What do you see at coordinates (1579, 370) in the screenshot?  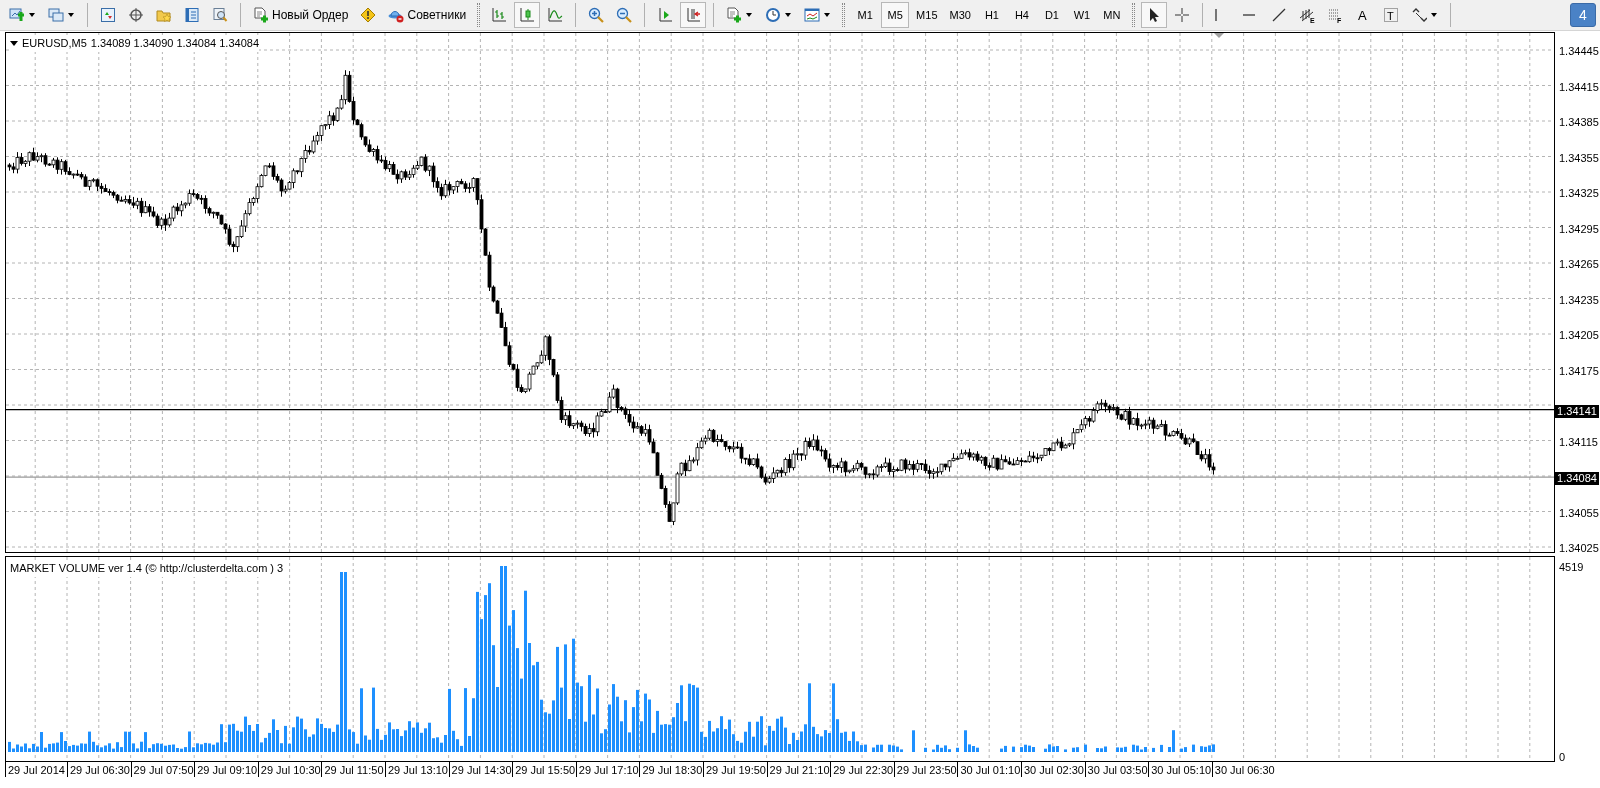 I see `price-label: 1.34175` at bounding box center [1579, 370].